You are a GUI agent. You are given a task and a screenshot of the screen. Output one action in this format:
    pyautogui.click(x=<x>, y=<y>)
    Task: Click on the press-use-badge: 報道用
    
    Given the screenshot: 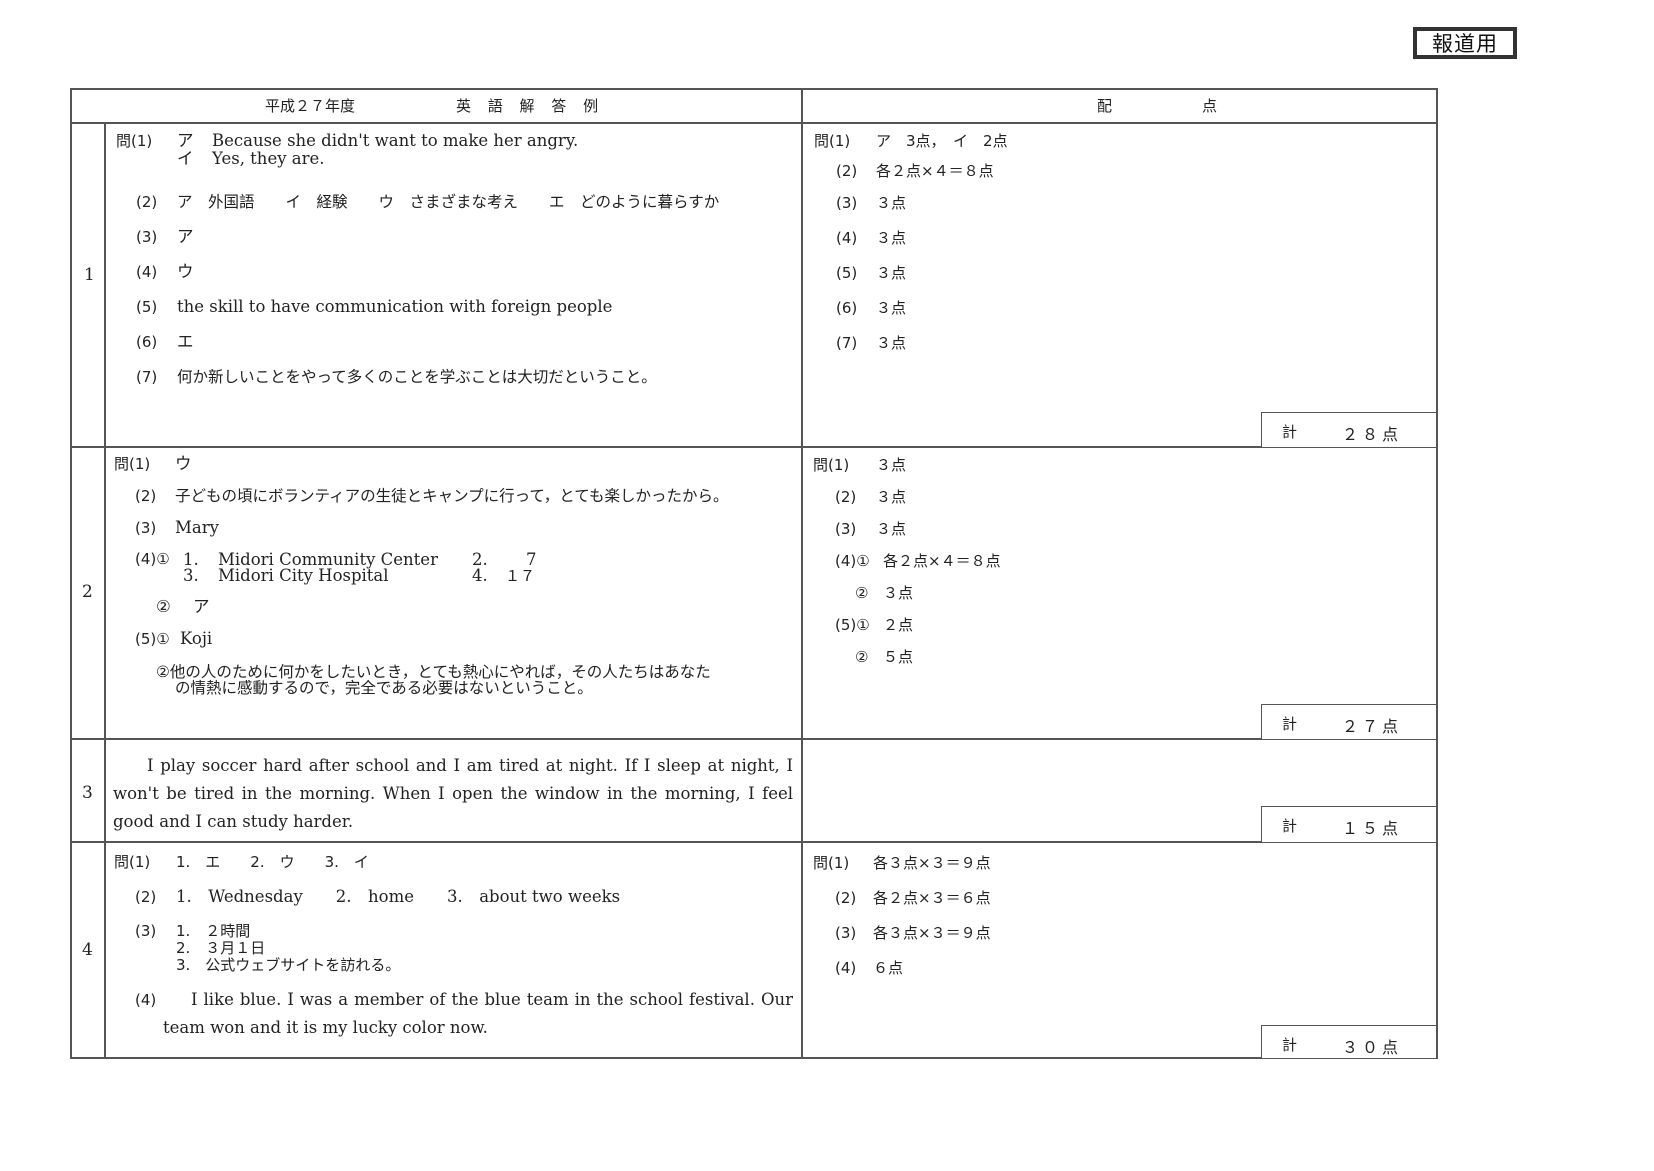 What is the action you would take?
    pyautogui.click(x=1465, y=43)
    